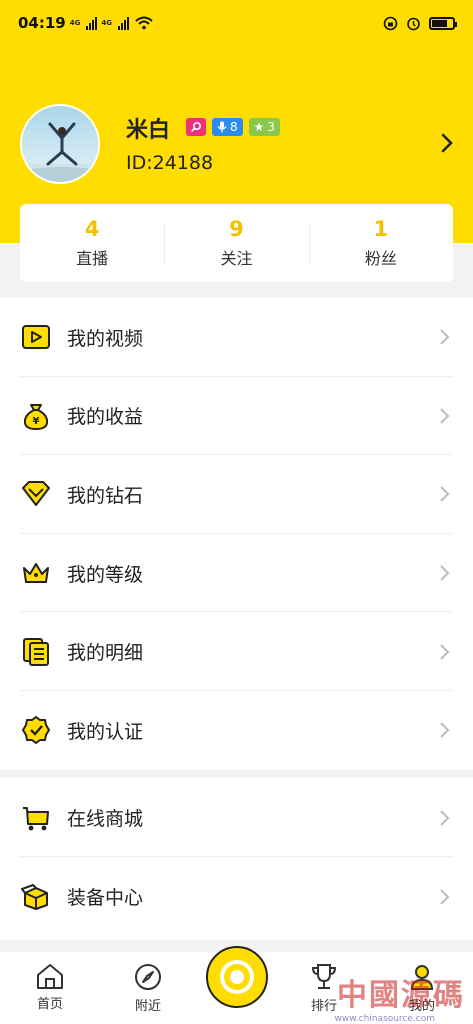 This screenshot has width=473, height=1024. What do you see at coordinates (105, 574) in the screenshot?
I see `menu-label: 我的等级` at bounding box center [105, 574].